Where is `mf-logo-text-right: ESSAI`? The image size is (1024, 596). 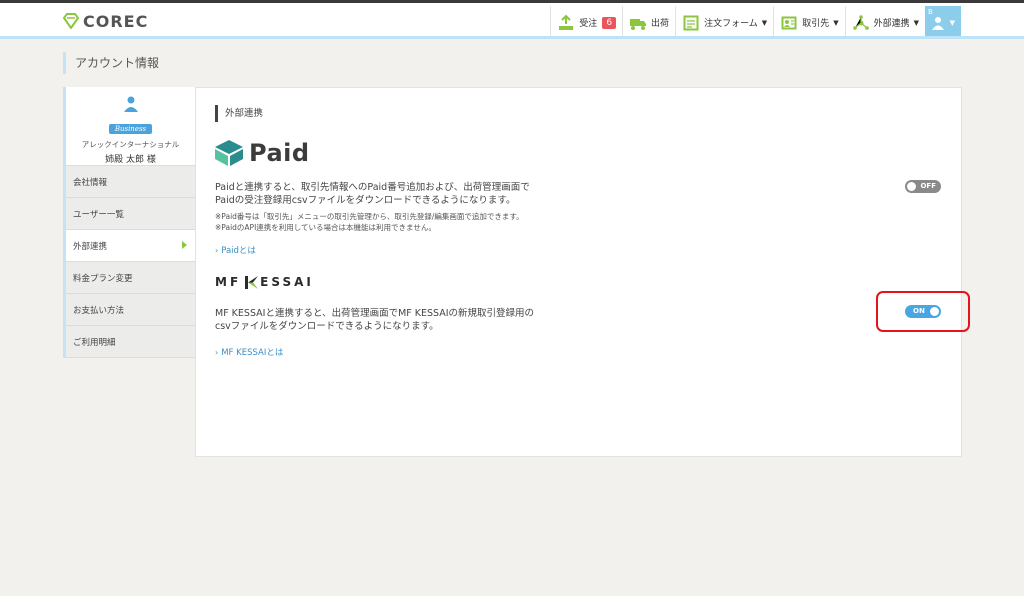
mf-logo-text-right: ESSAI is located at coordinates (287, 282).